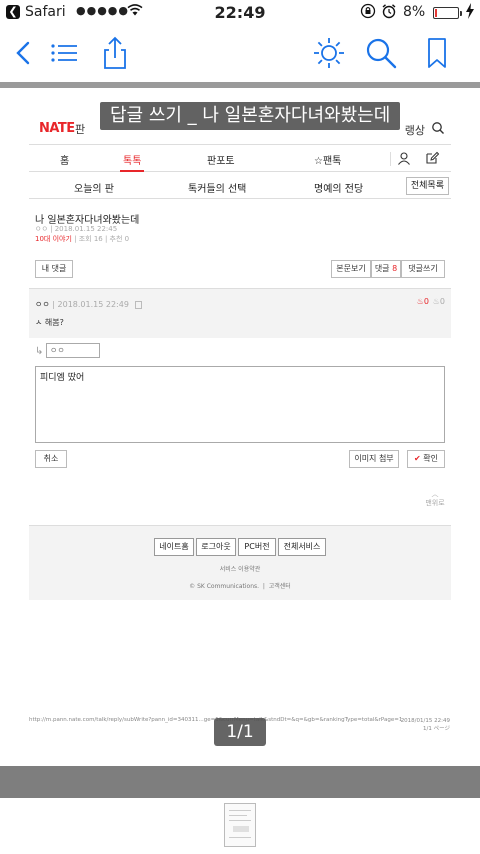 Image resolution: width=480 pixels, height=854 pixels. I want to click on footer-pc-version: PC버전, so click(257, 547).